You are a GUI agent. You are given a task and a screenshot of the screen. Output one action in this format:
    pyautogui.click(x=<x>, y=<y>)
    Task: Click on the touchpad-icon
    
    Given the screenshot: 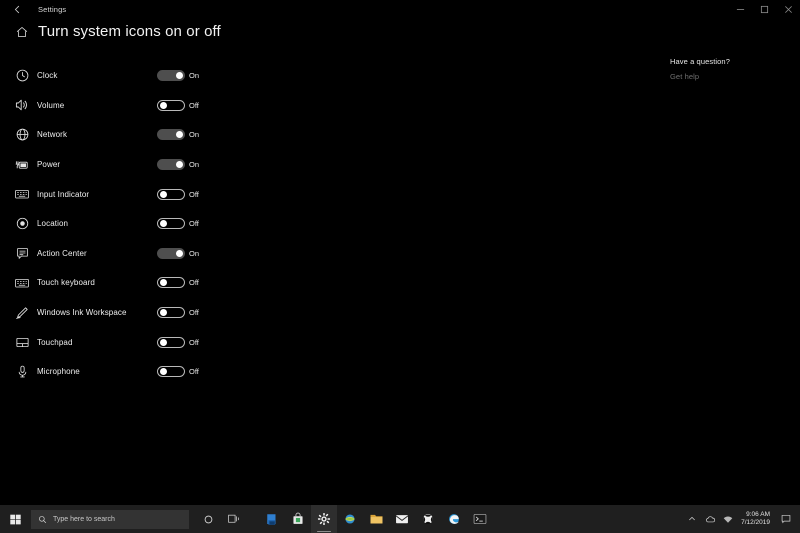 What is the action you would take?
    pyautogui.click(x=22, y=342)
    